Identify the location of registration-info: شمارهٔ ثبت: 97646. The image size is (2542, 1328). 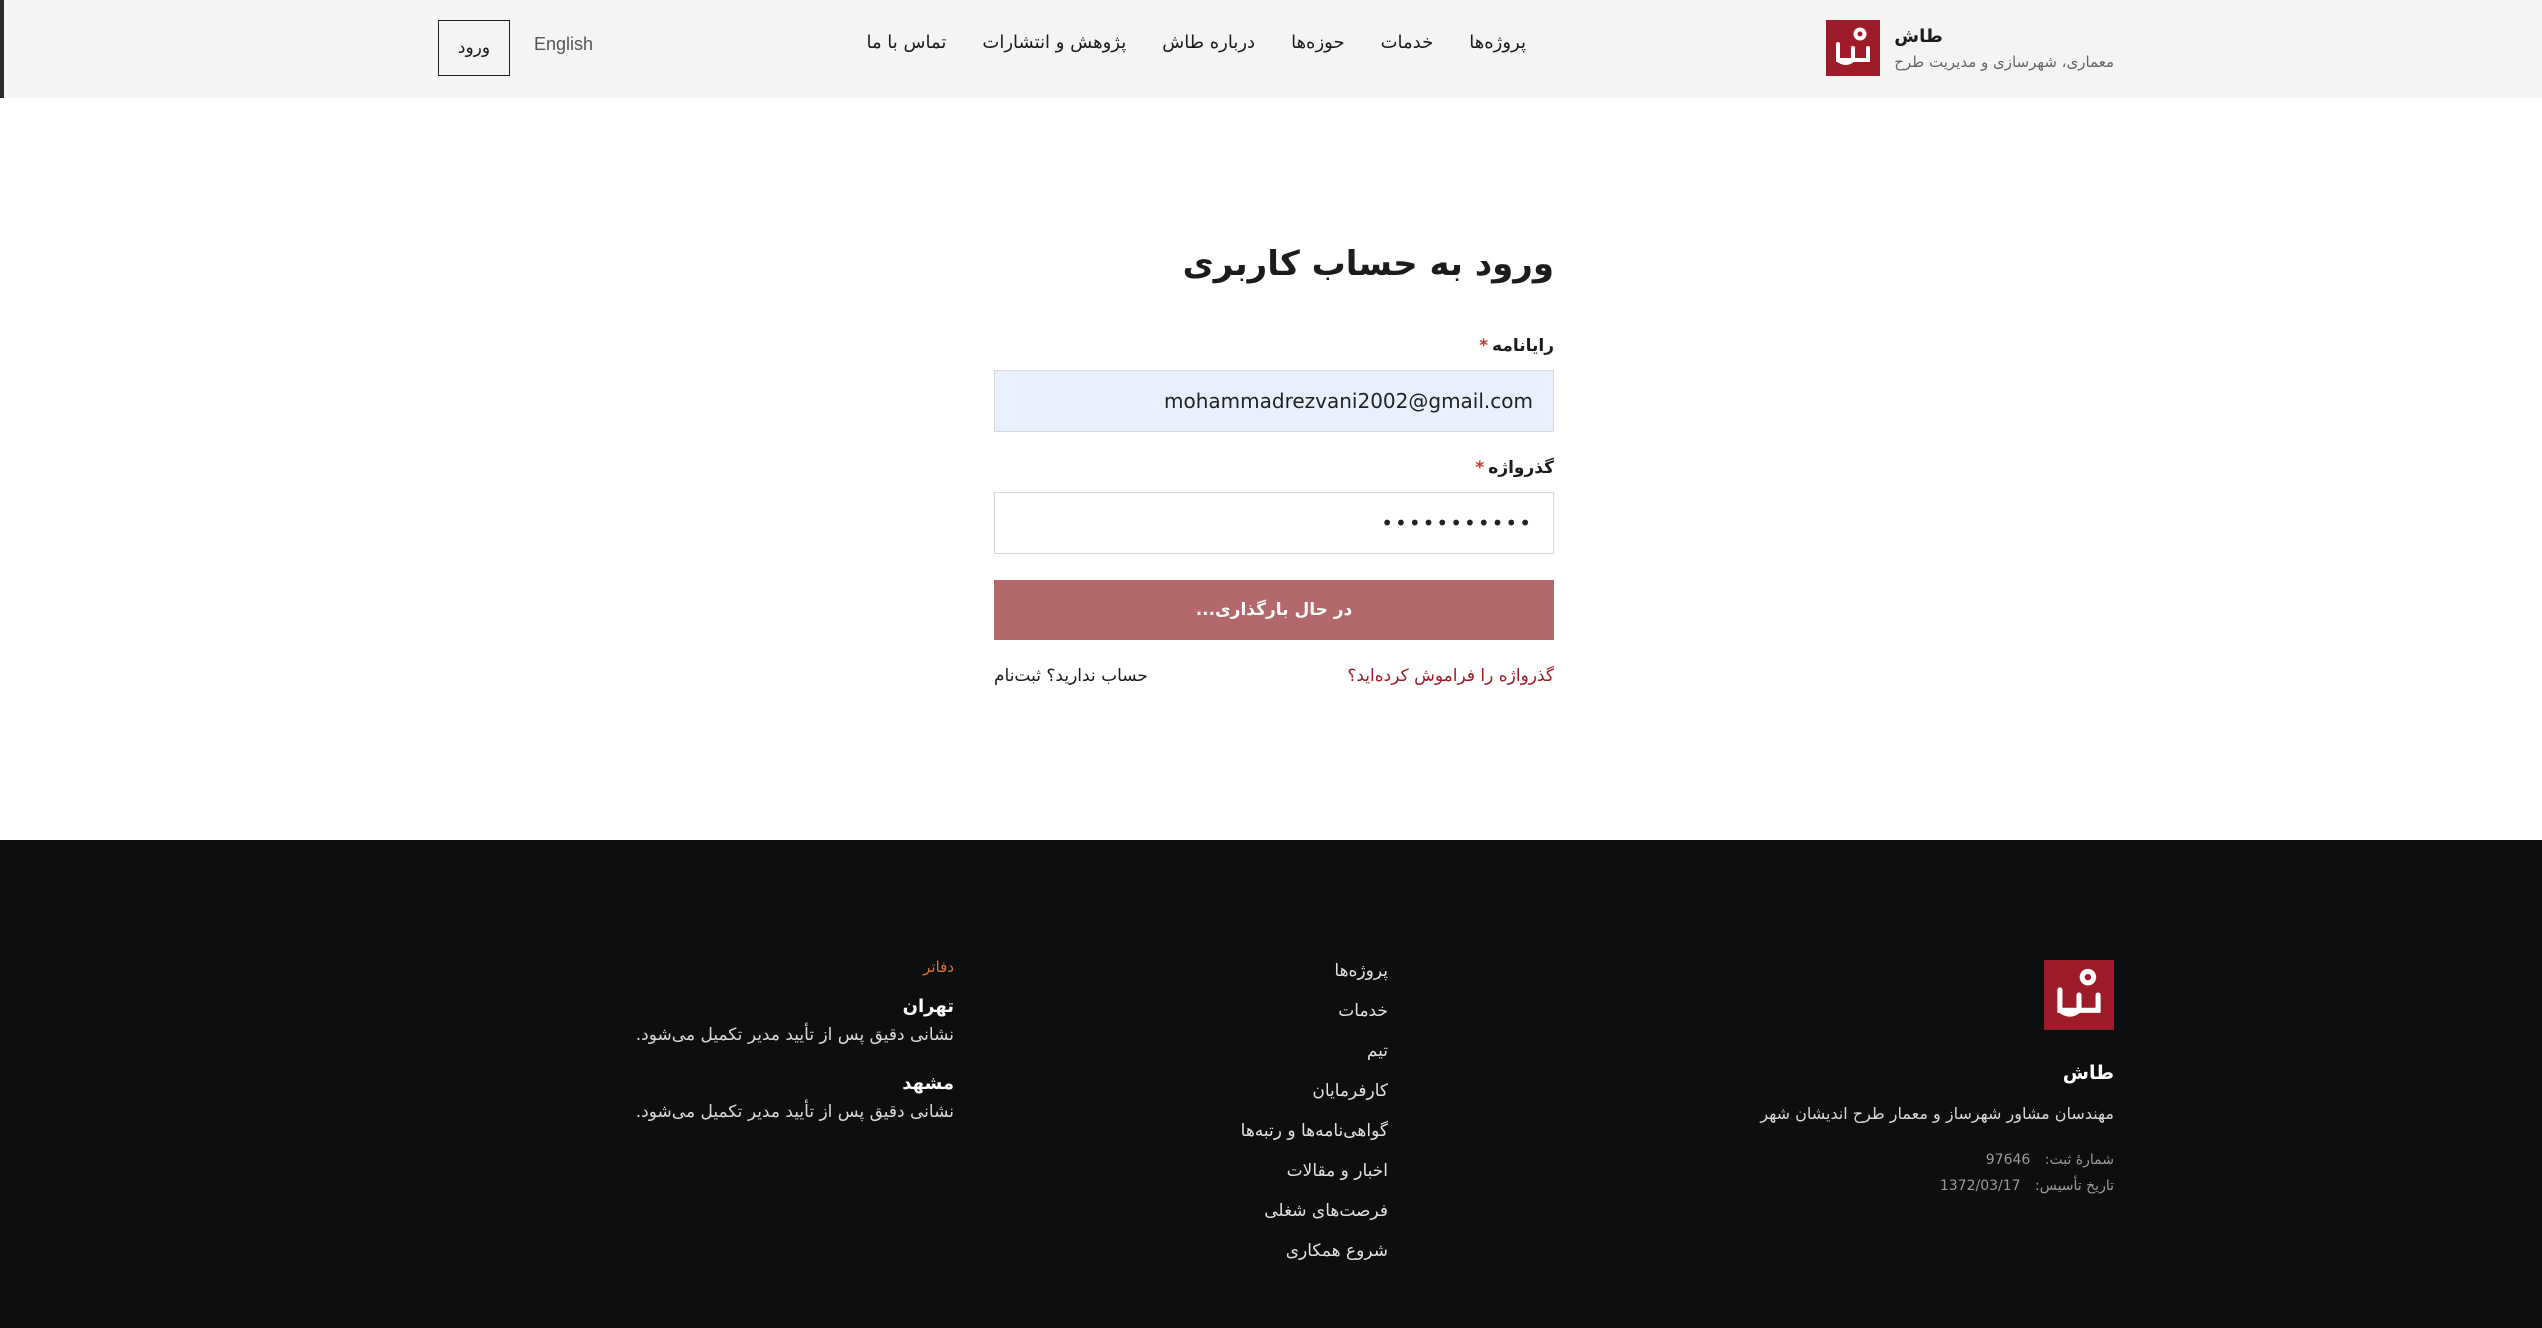
(2027, 1160).